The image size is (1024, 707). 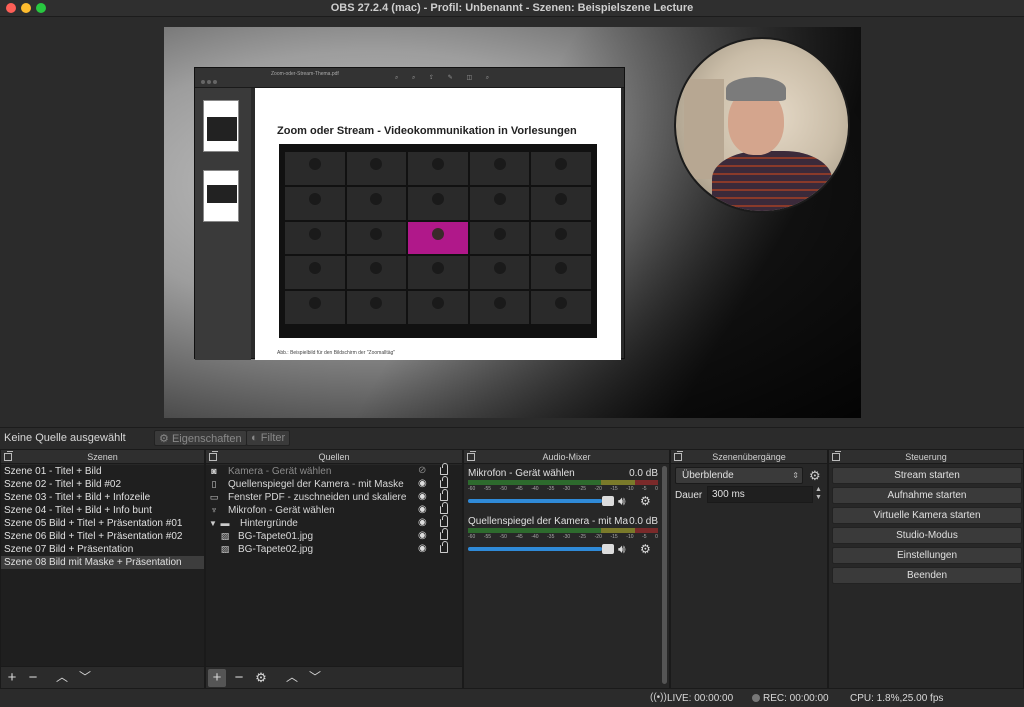 I want to click on transitions-dock-title: Szenenübergänge, so click(x=749, y=457).